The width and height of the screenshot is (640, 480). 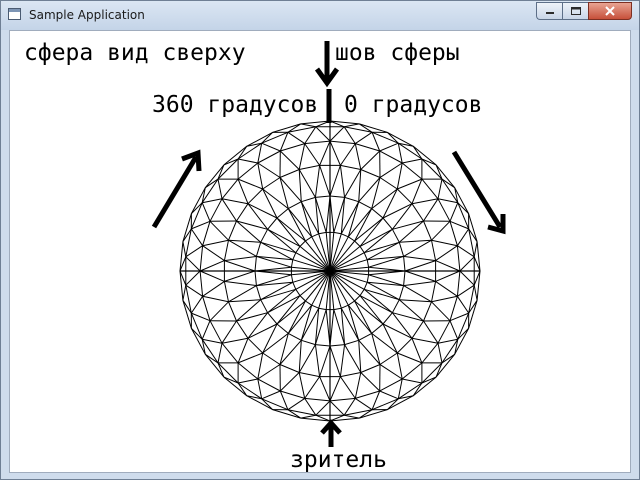 I want to click on minimize-button, so click(x=549, y=11).